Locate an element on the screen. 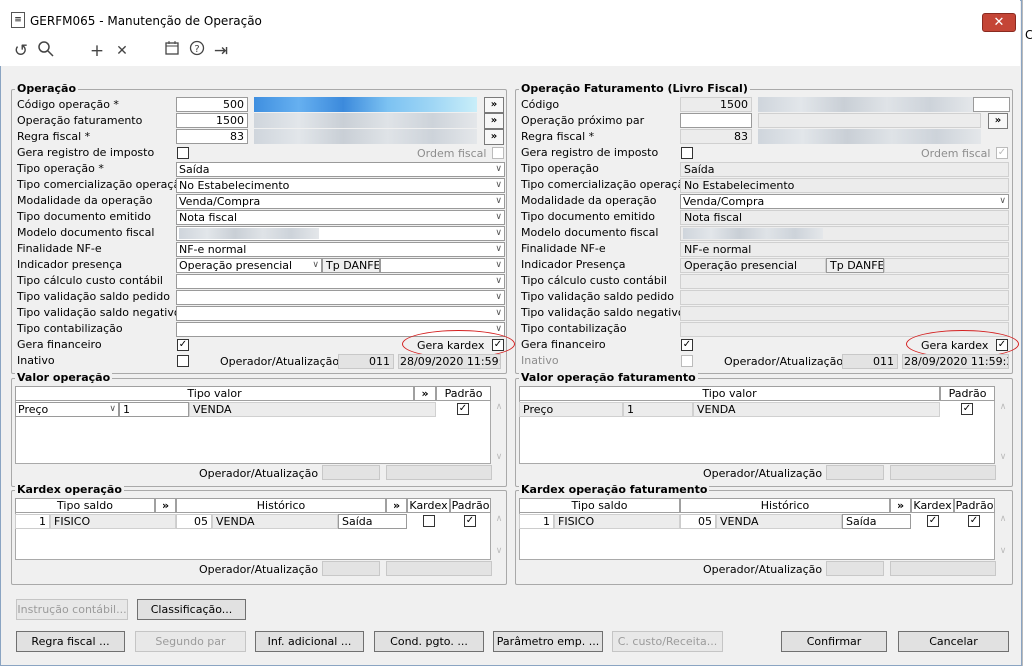  r-codigo-field: 1500 is located at coordinates (716, 104).